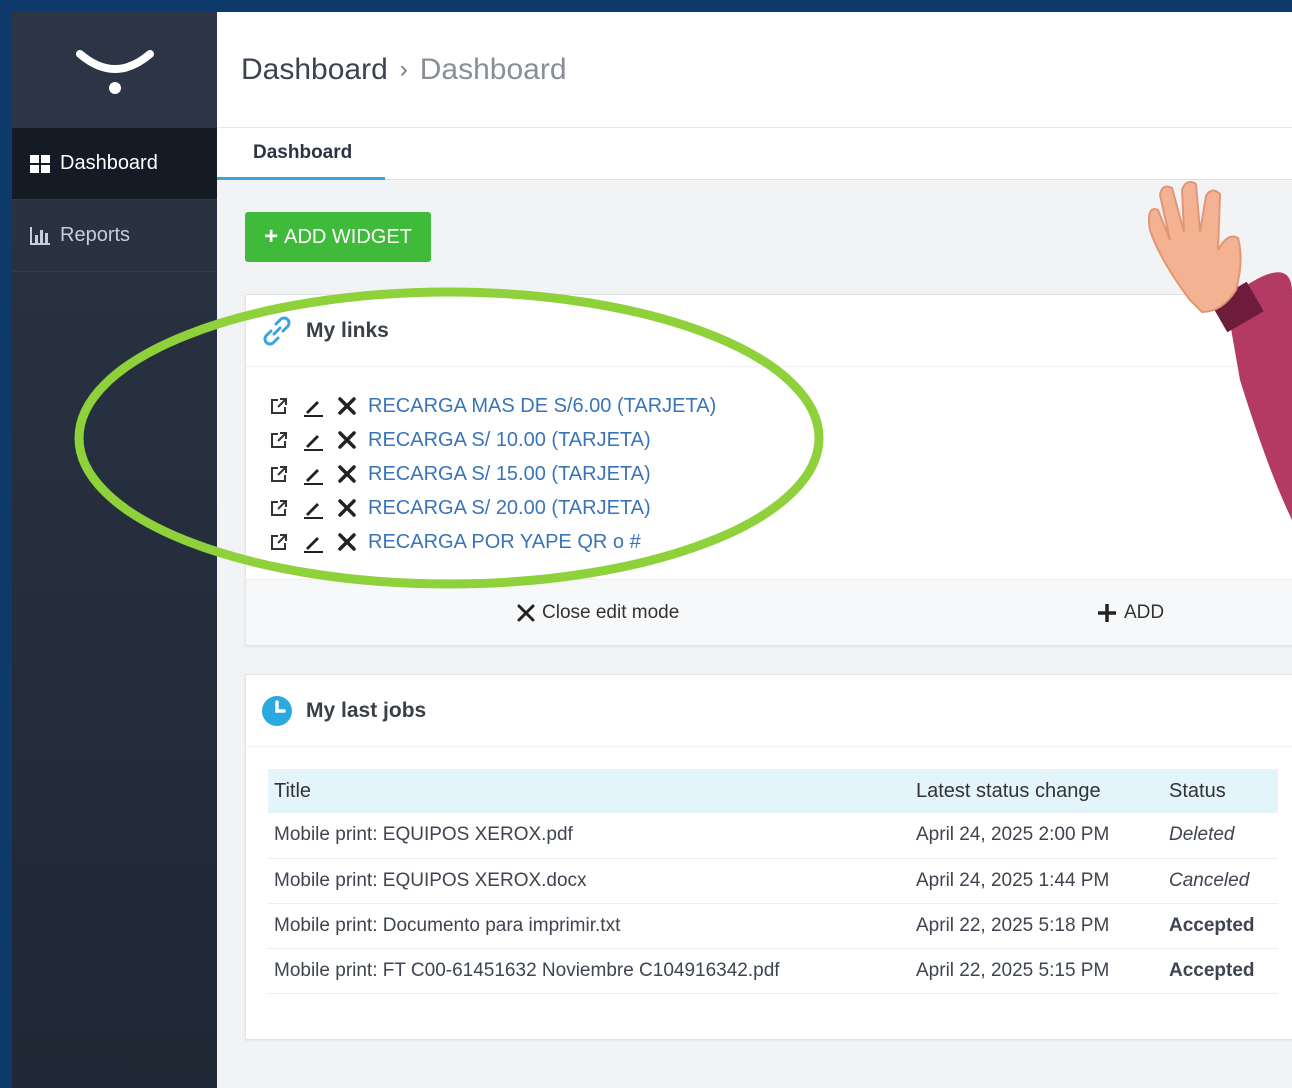 The width and height of the screenshot is (1292, 1088). What do you see at coordinates (95, 235) in the screenshot?
I see `sidebar-item-label: Reports` at bounding box center [95, 235].